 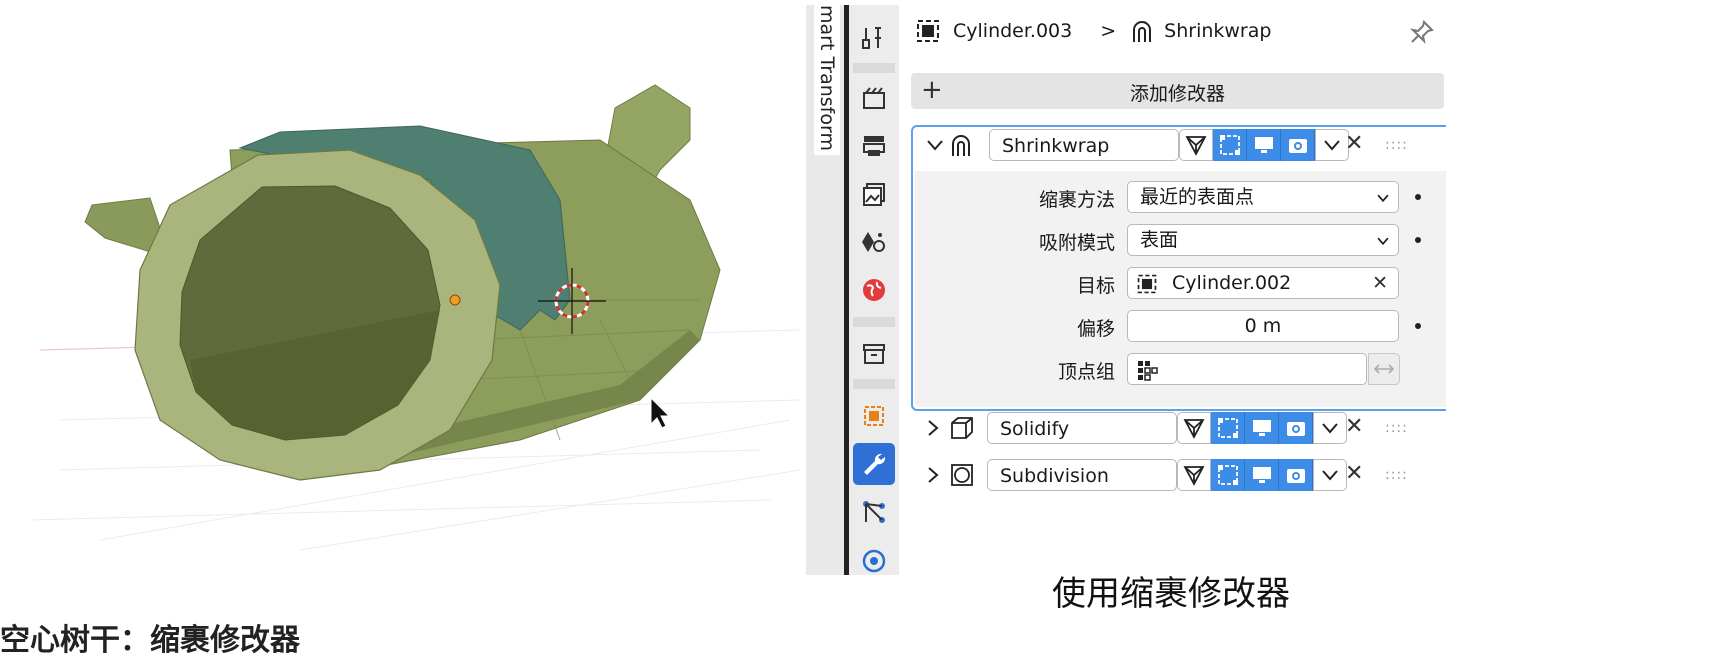 What do you see at coordinates (962, 428) in the screenshot?
I see `solidify-icon` at bounding box center [962, 428].